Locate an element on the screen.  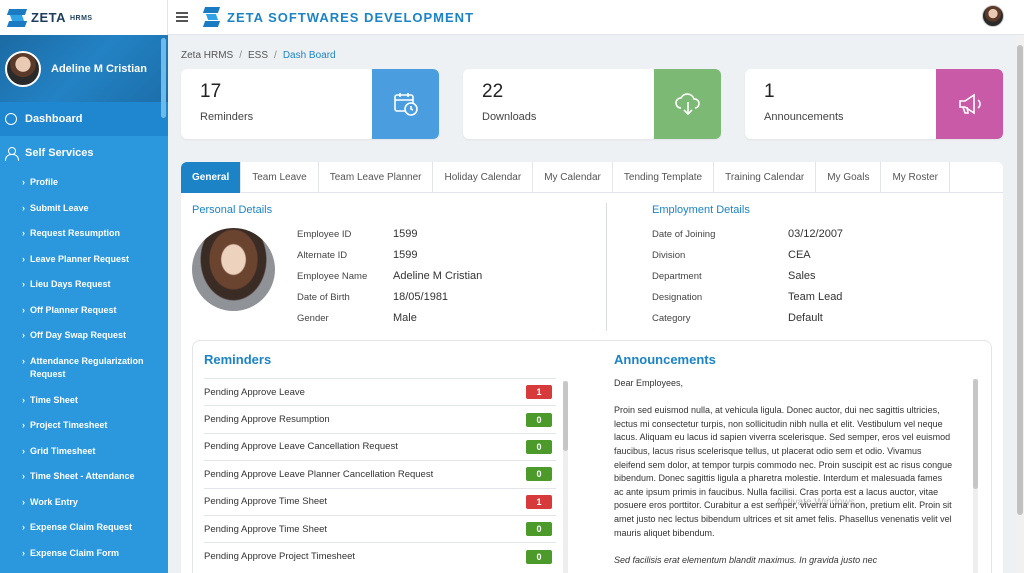
avatar is located at coordinates (23, 68).